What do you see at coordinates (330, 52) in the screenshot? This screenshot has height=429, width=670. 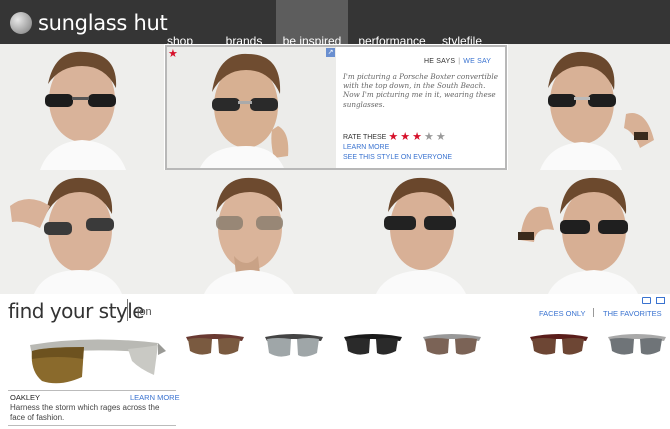 I see `expand-icon: ↗` at bounding box center [330, 52].